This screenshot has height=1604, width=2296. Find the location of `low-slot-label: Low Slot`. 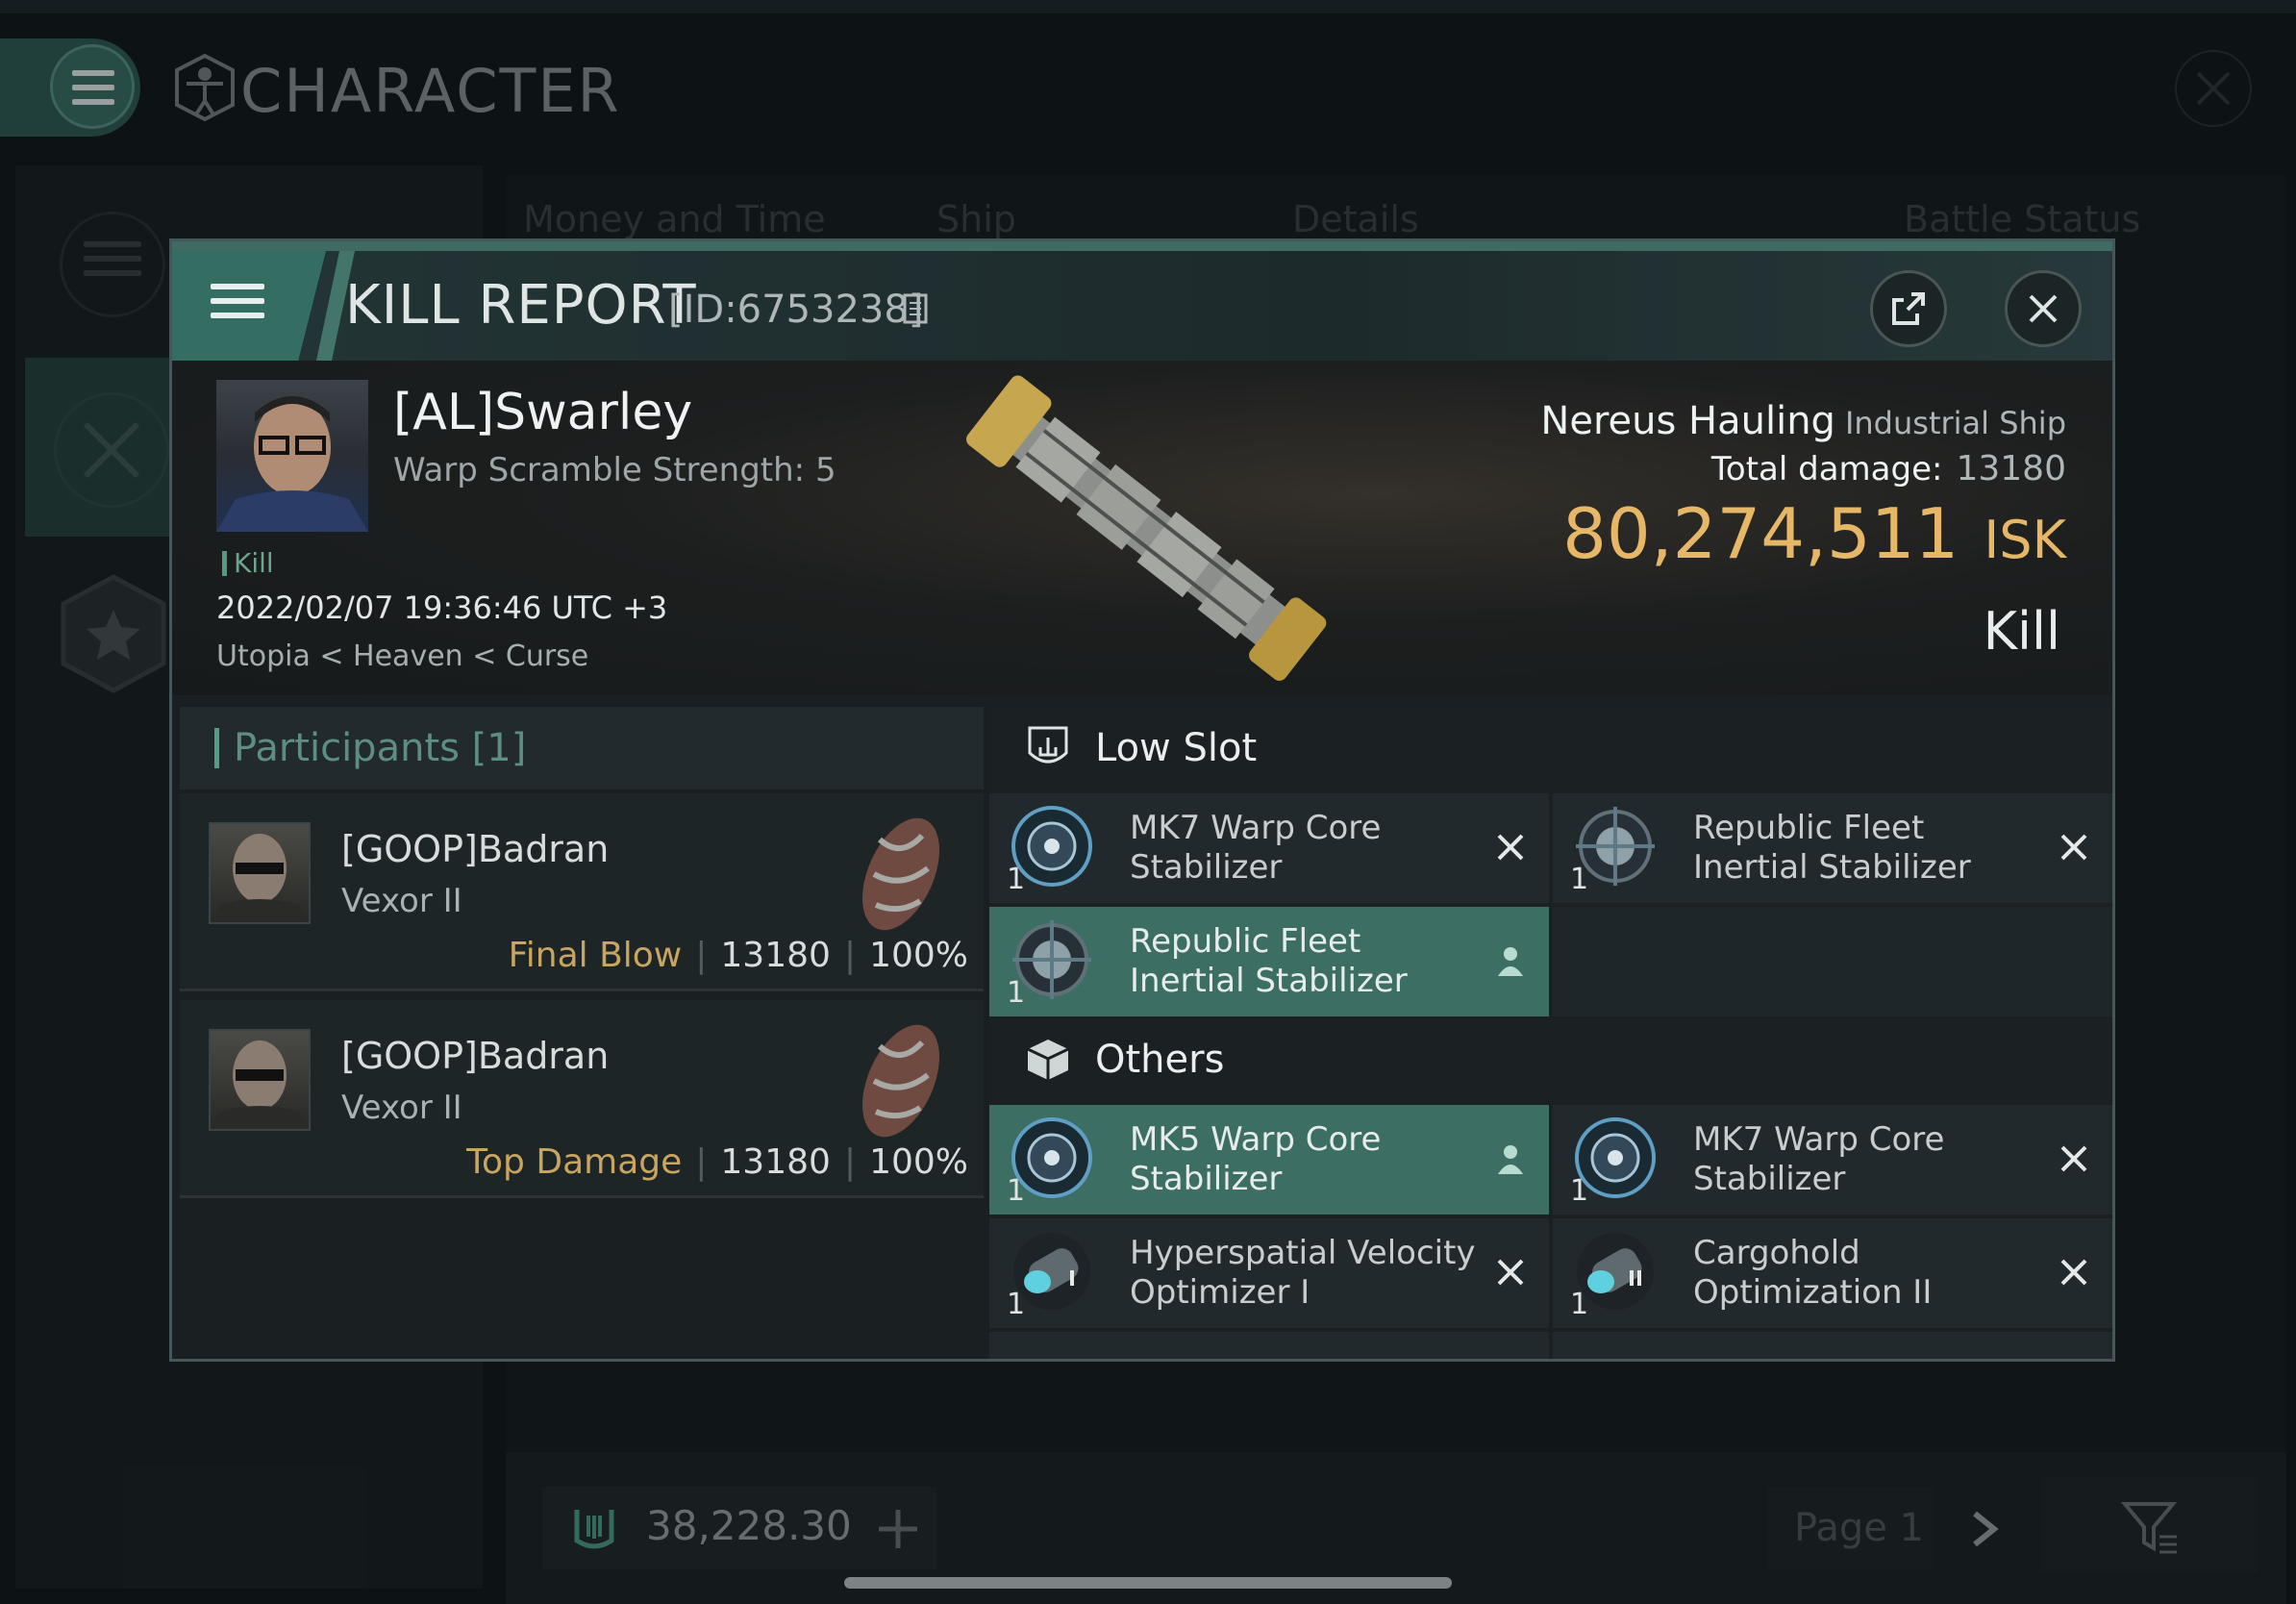

low-slot-label: Low Slot is located at coordinates (1176, 748).